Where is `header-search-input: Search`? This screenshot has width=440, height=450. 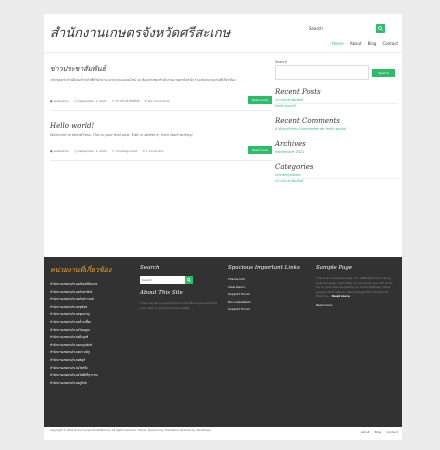 header-search-input: Search is located at coordinates (341, 28).